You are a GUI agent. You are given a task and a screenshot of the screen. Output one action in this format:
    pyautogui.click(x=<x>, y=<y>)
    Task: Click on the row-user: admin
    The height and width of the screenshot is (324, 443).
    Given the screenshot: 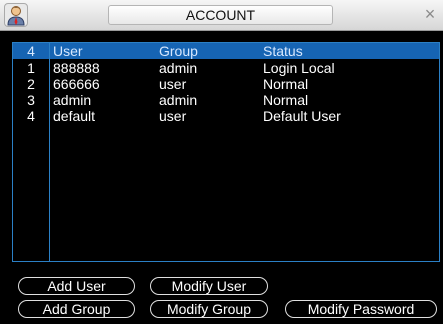 What is the action you would take?
    pyautogui.click(x=72, y=100)
    